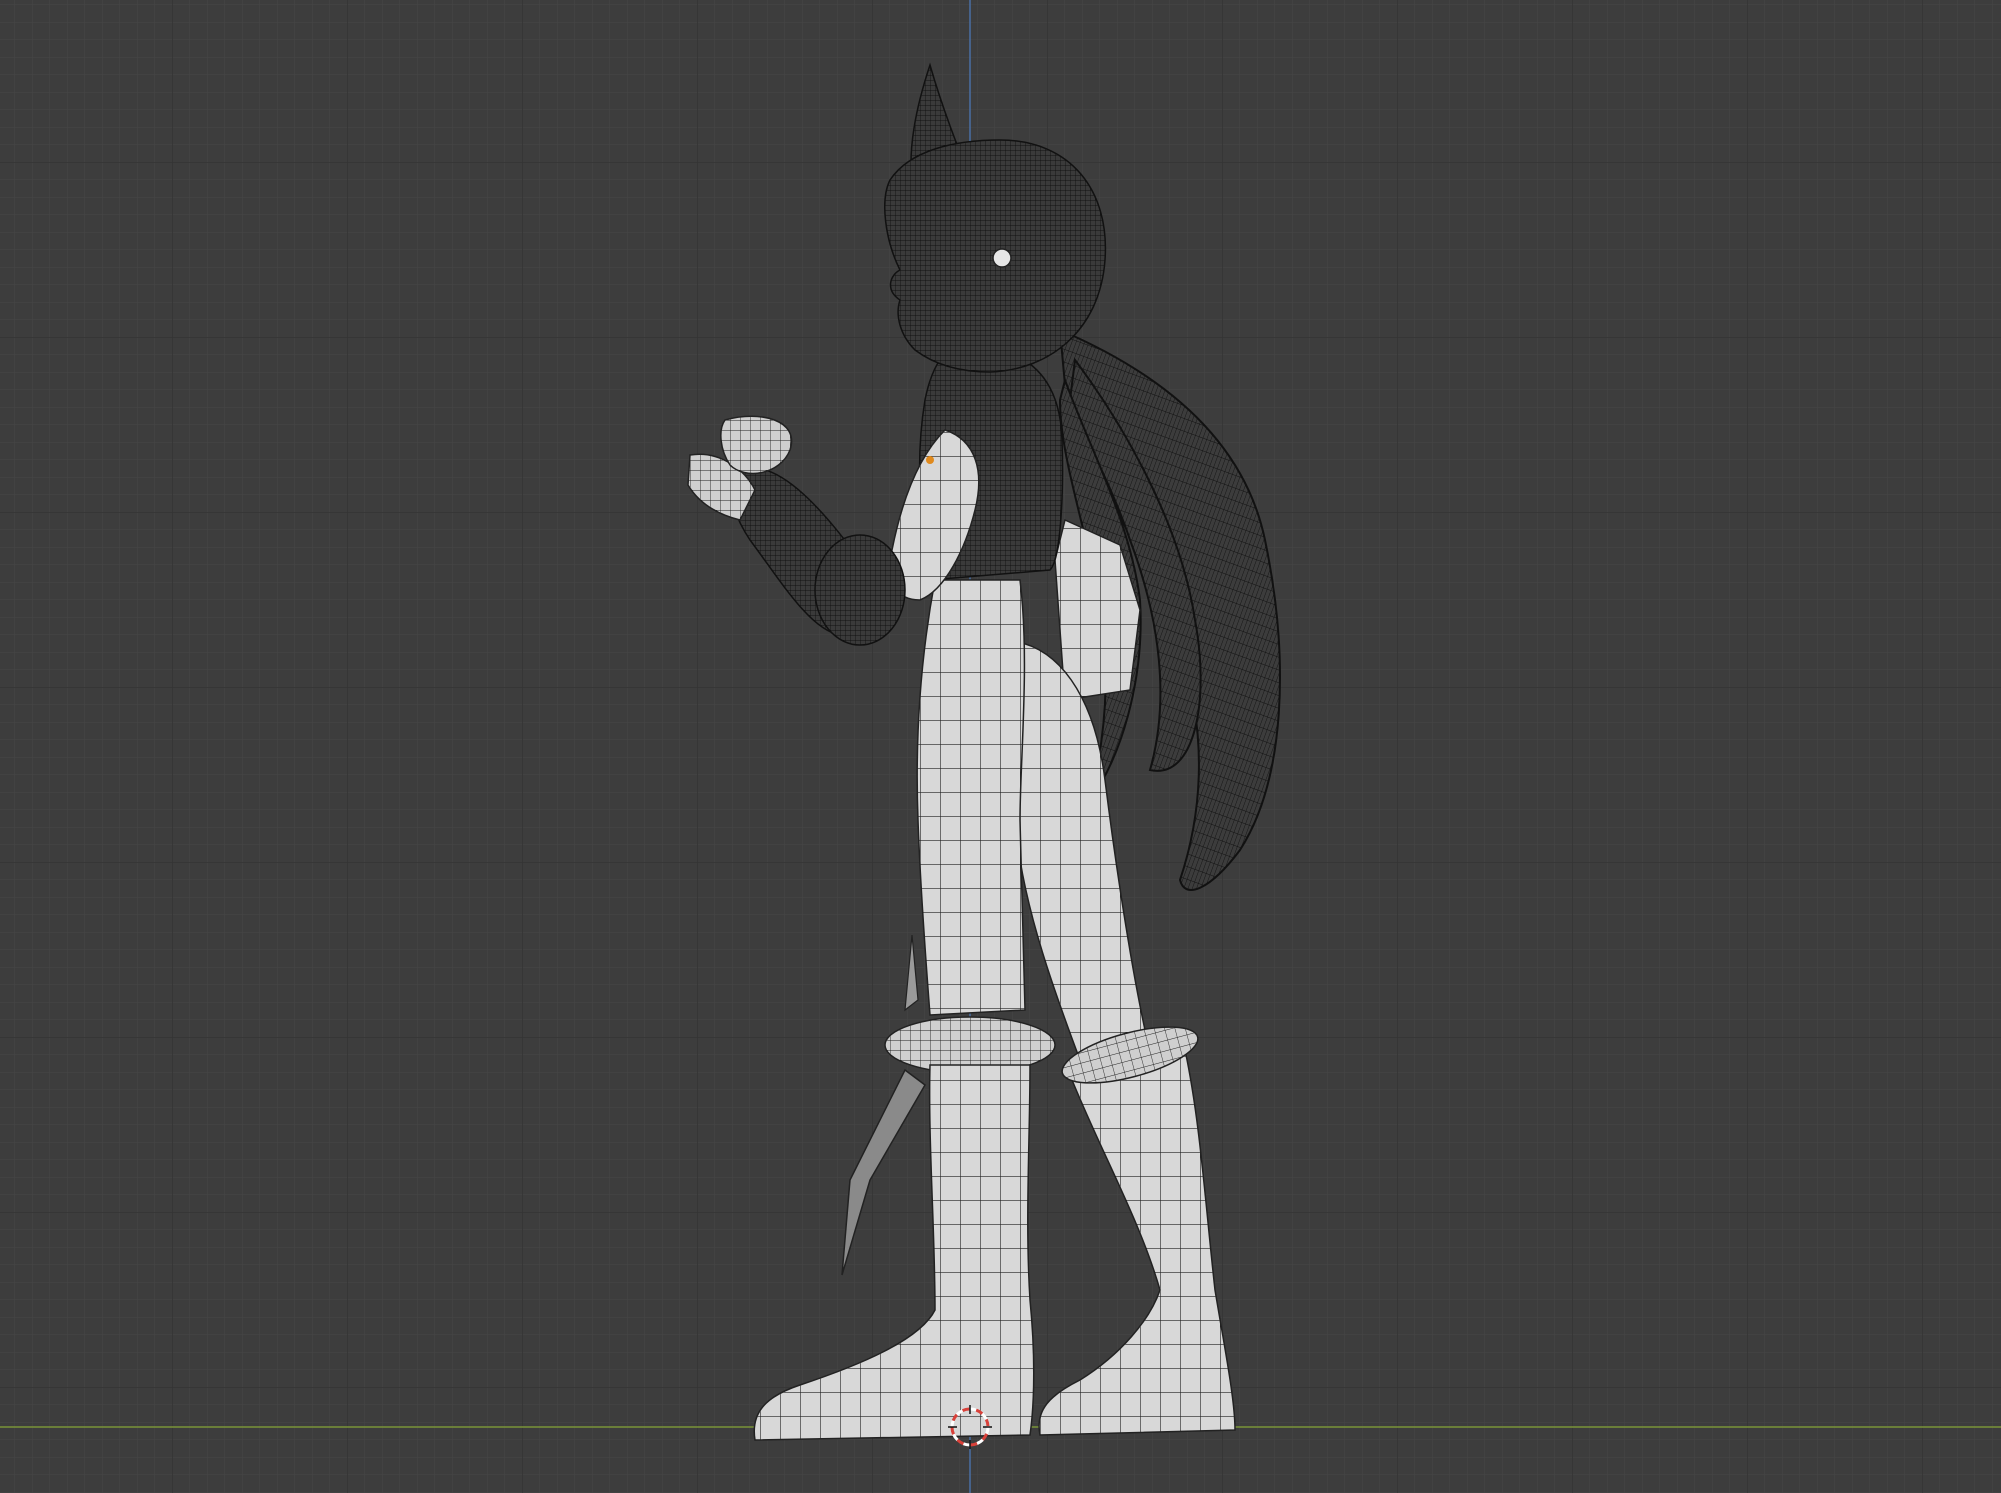  I want to click on elbow-cuff-mesh, so click(860, 590).